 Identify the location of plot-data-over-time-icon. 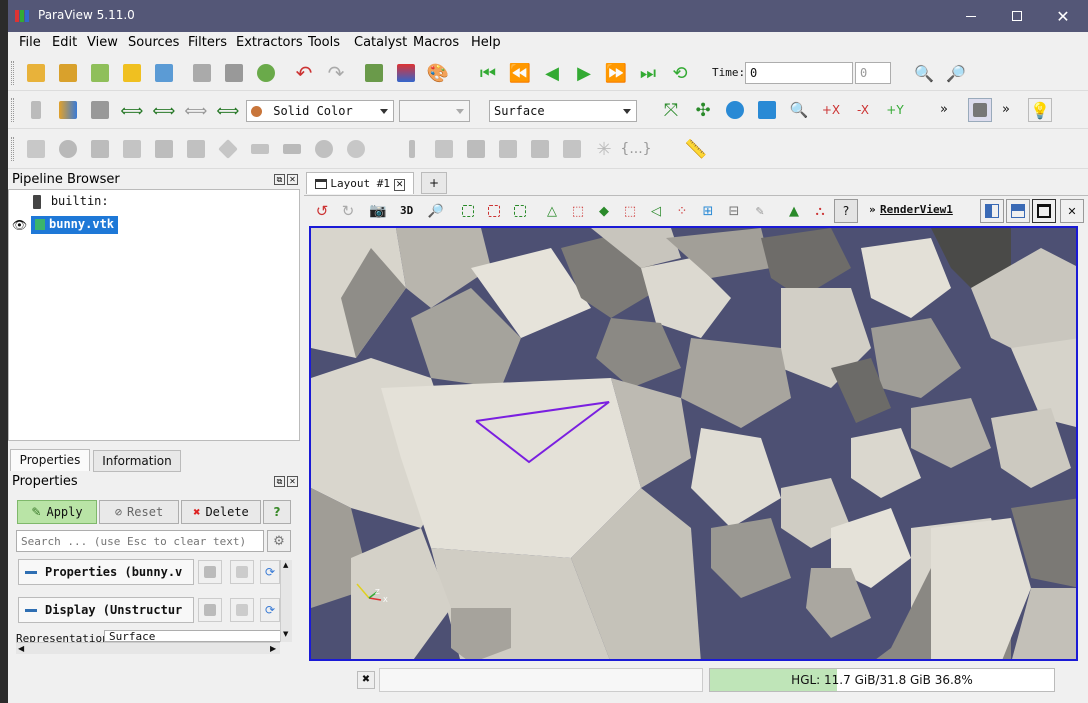
(572, 149).